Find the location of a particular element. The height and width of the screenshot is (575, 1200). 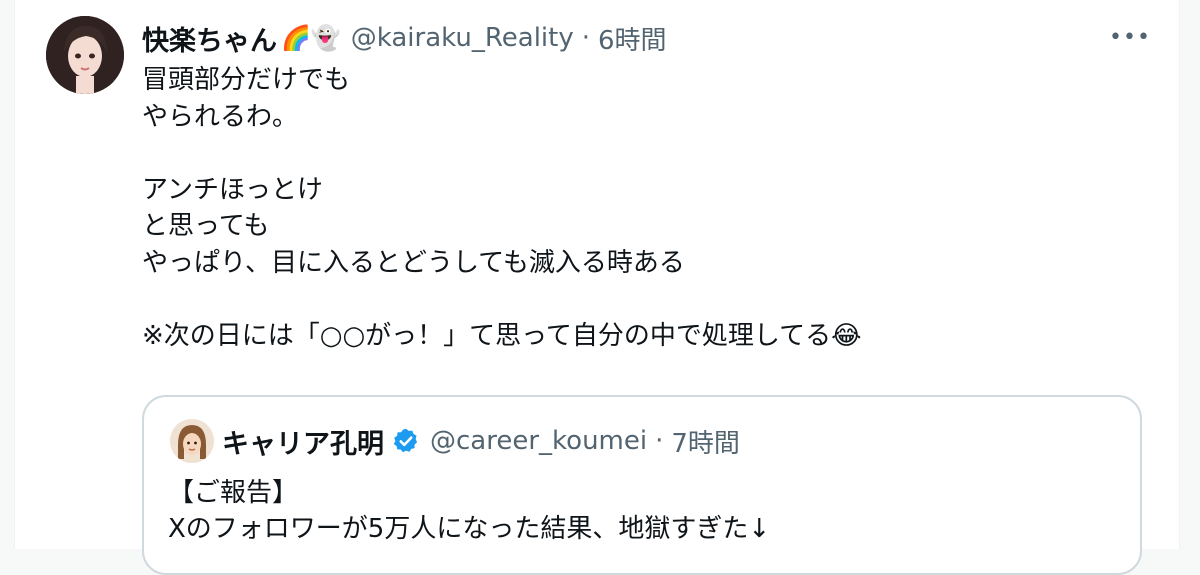

quoted-text: 【ご報告】 Xのフォロワーが5万人になった結果、地獄すぎた↓ is located at coordinates (638, 511).